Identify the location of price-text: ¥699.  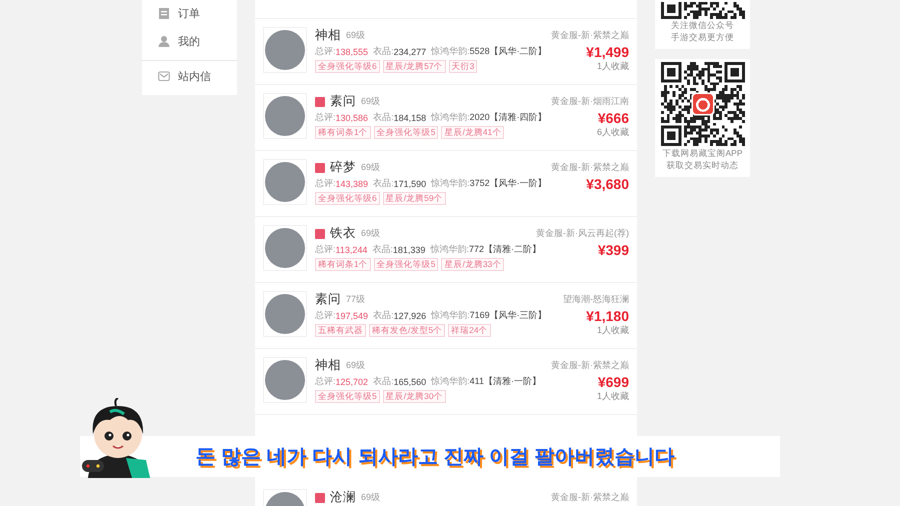
(613, 382).